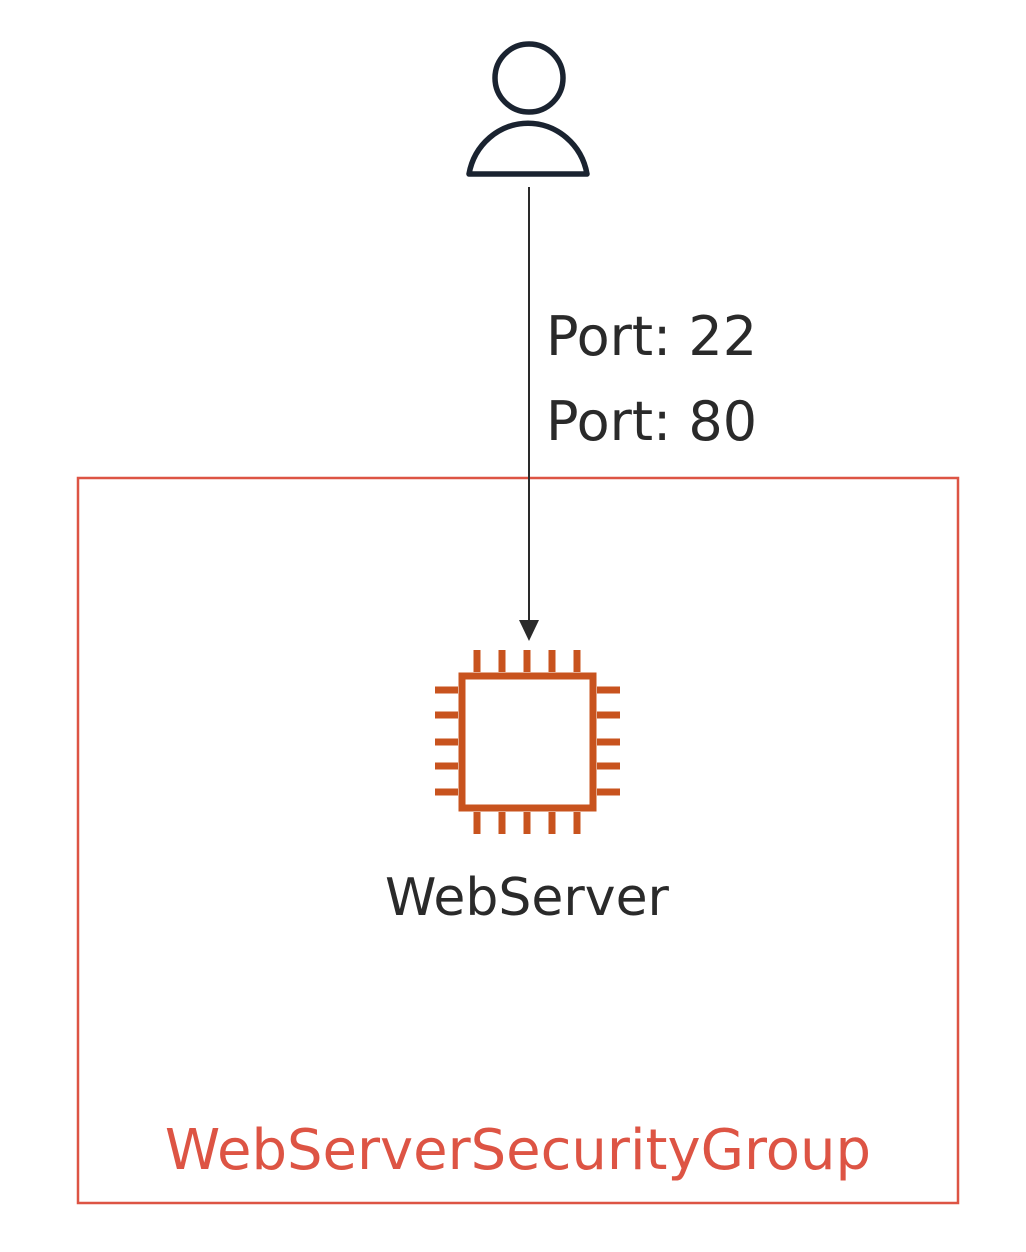  What do you see at coordinates (518, 1150) in the screenshot?
I see `security-group-label: WebServerSecurityGroup` at bounding box center [518, 1150].